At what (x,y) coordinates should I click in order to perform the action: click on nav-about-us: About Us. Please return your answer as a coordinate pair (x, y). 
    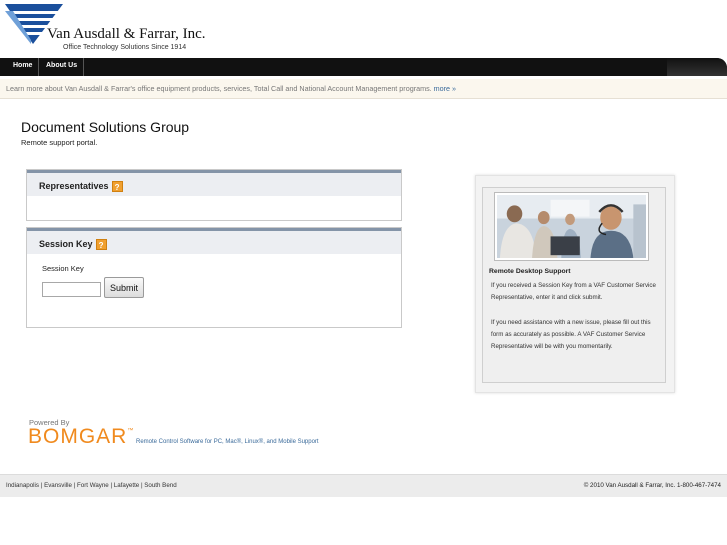
    Looking at the image, I should click on (62, 67).